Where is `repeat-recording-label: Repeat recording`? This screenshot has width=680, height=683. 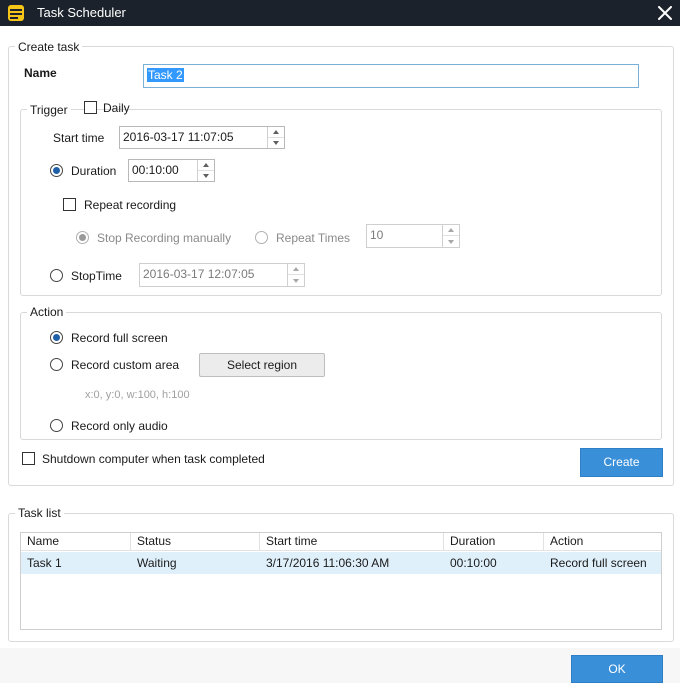 repeat-recording-label: Repeat recording is located at coordinates (130, 205).